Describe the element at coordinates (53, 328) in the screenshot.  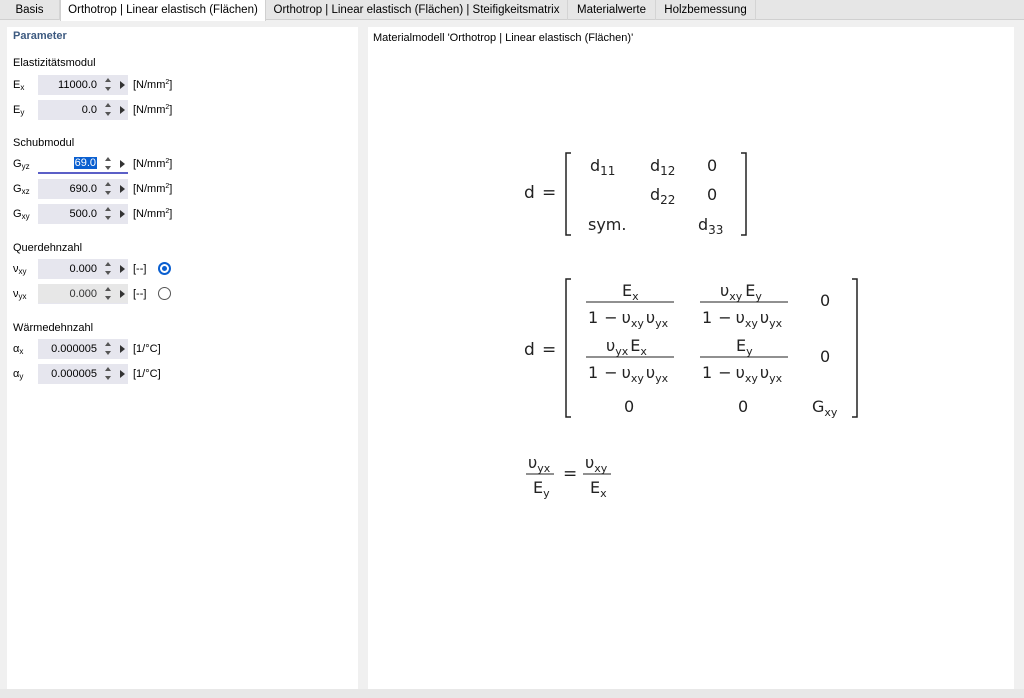
I see `thermal-group-title: Wärmedehnzahl` at that location.